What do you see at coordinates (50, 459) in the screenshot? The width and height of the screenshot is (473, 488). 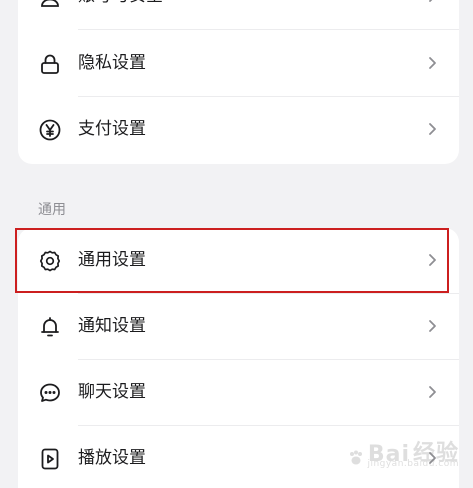 I see `play-icon` at bounding box center [50, 459].